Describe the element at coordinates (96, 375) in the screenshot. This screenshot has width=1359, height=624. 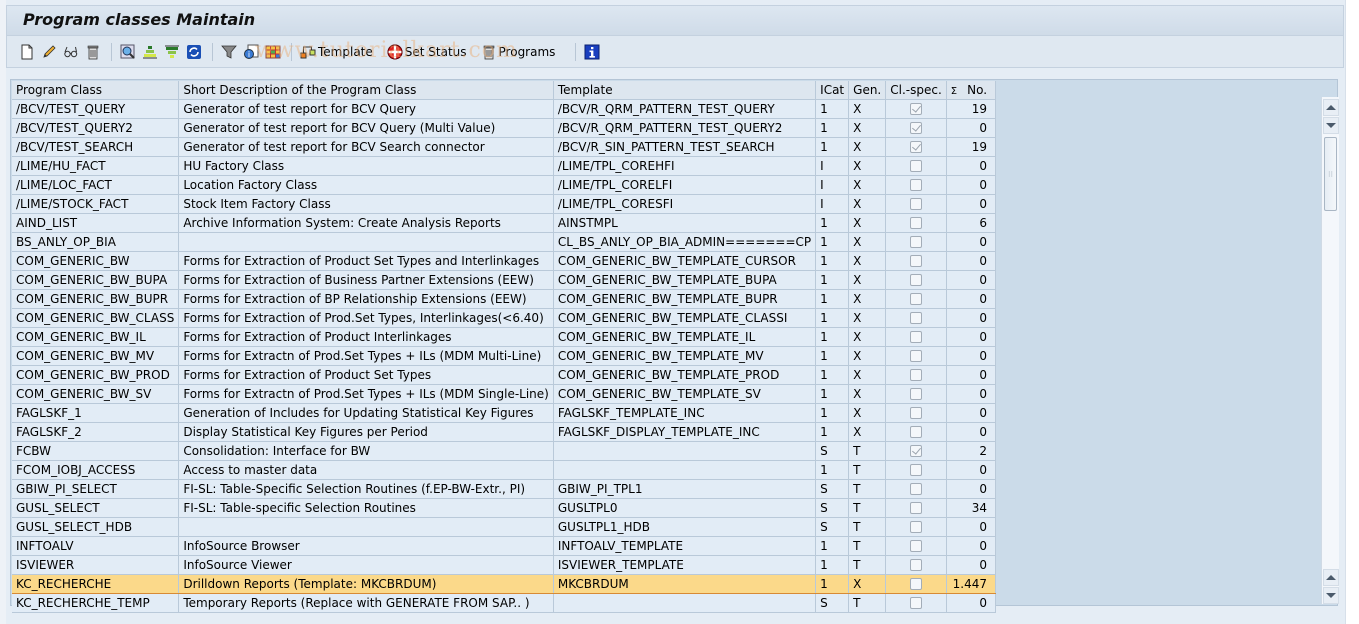
I see `cell-program-class: COM_GENERIC_BW_PROD` at that location.